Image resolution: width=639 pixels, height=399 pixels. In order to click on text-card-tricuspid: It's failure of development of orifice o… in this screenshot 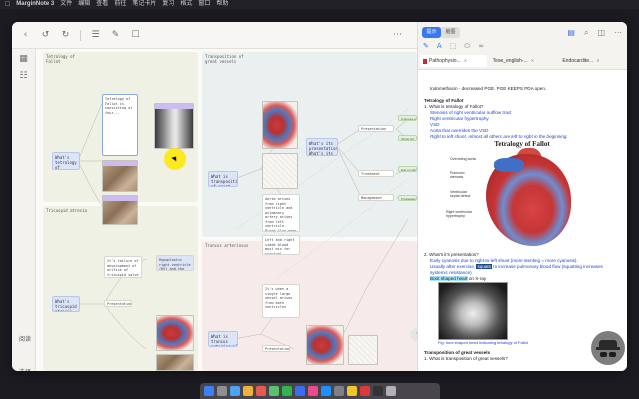, I will do `click(123, 267)`.